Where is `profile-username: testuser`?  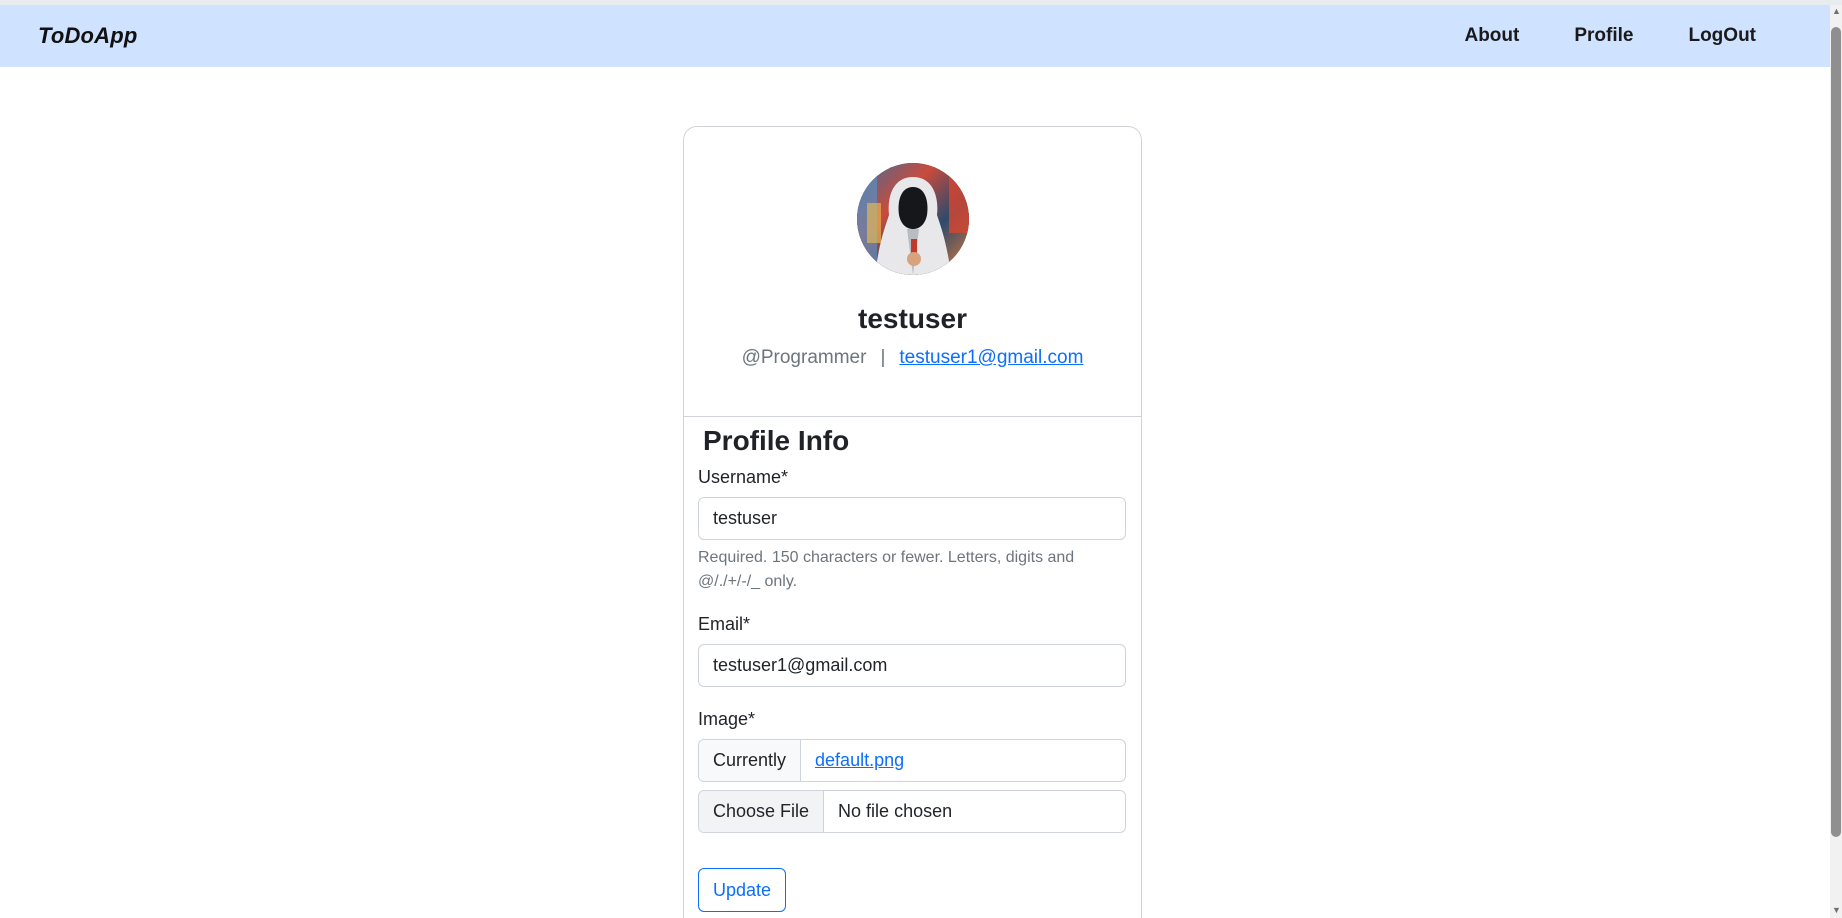
profile-username: testuser is located at coordinates (912, 318).